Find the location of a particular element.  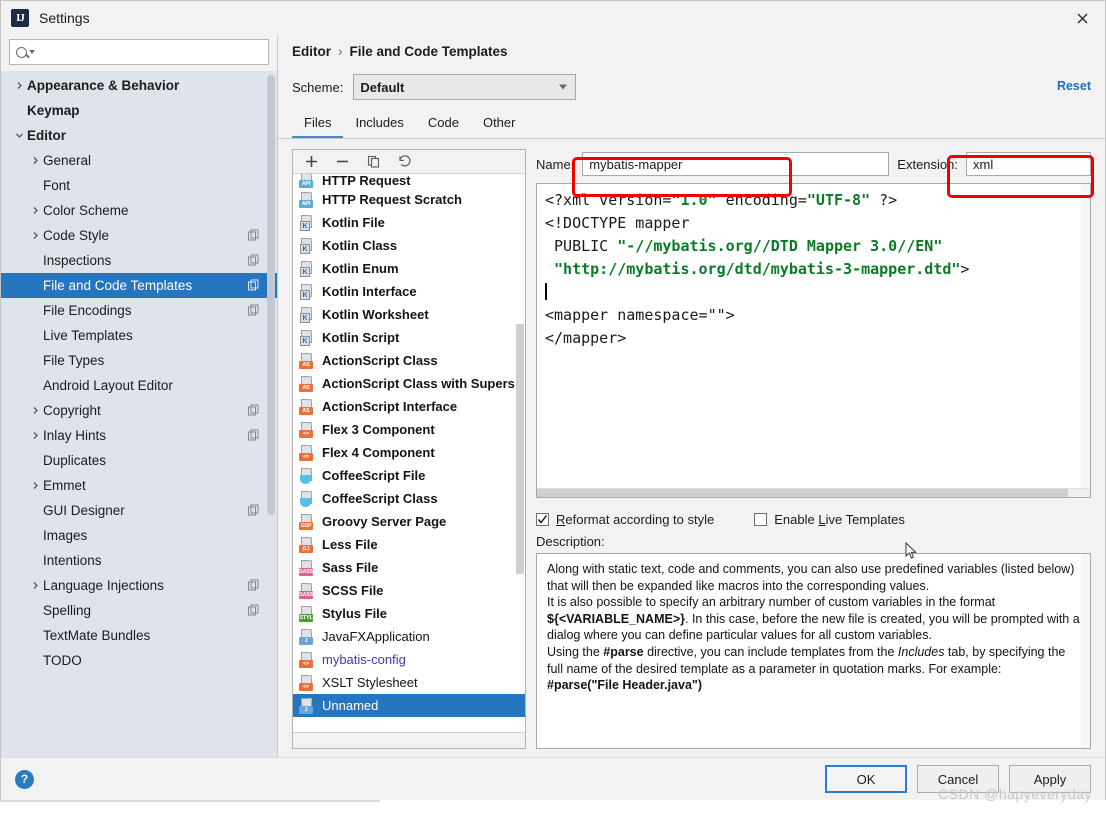

template-list-item: <> Flex 3 Component is located at coordinates (409, 429).